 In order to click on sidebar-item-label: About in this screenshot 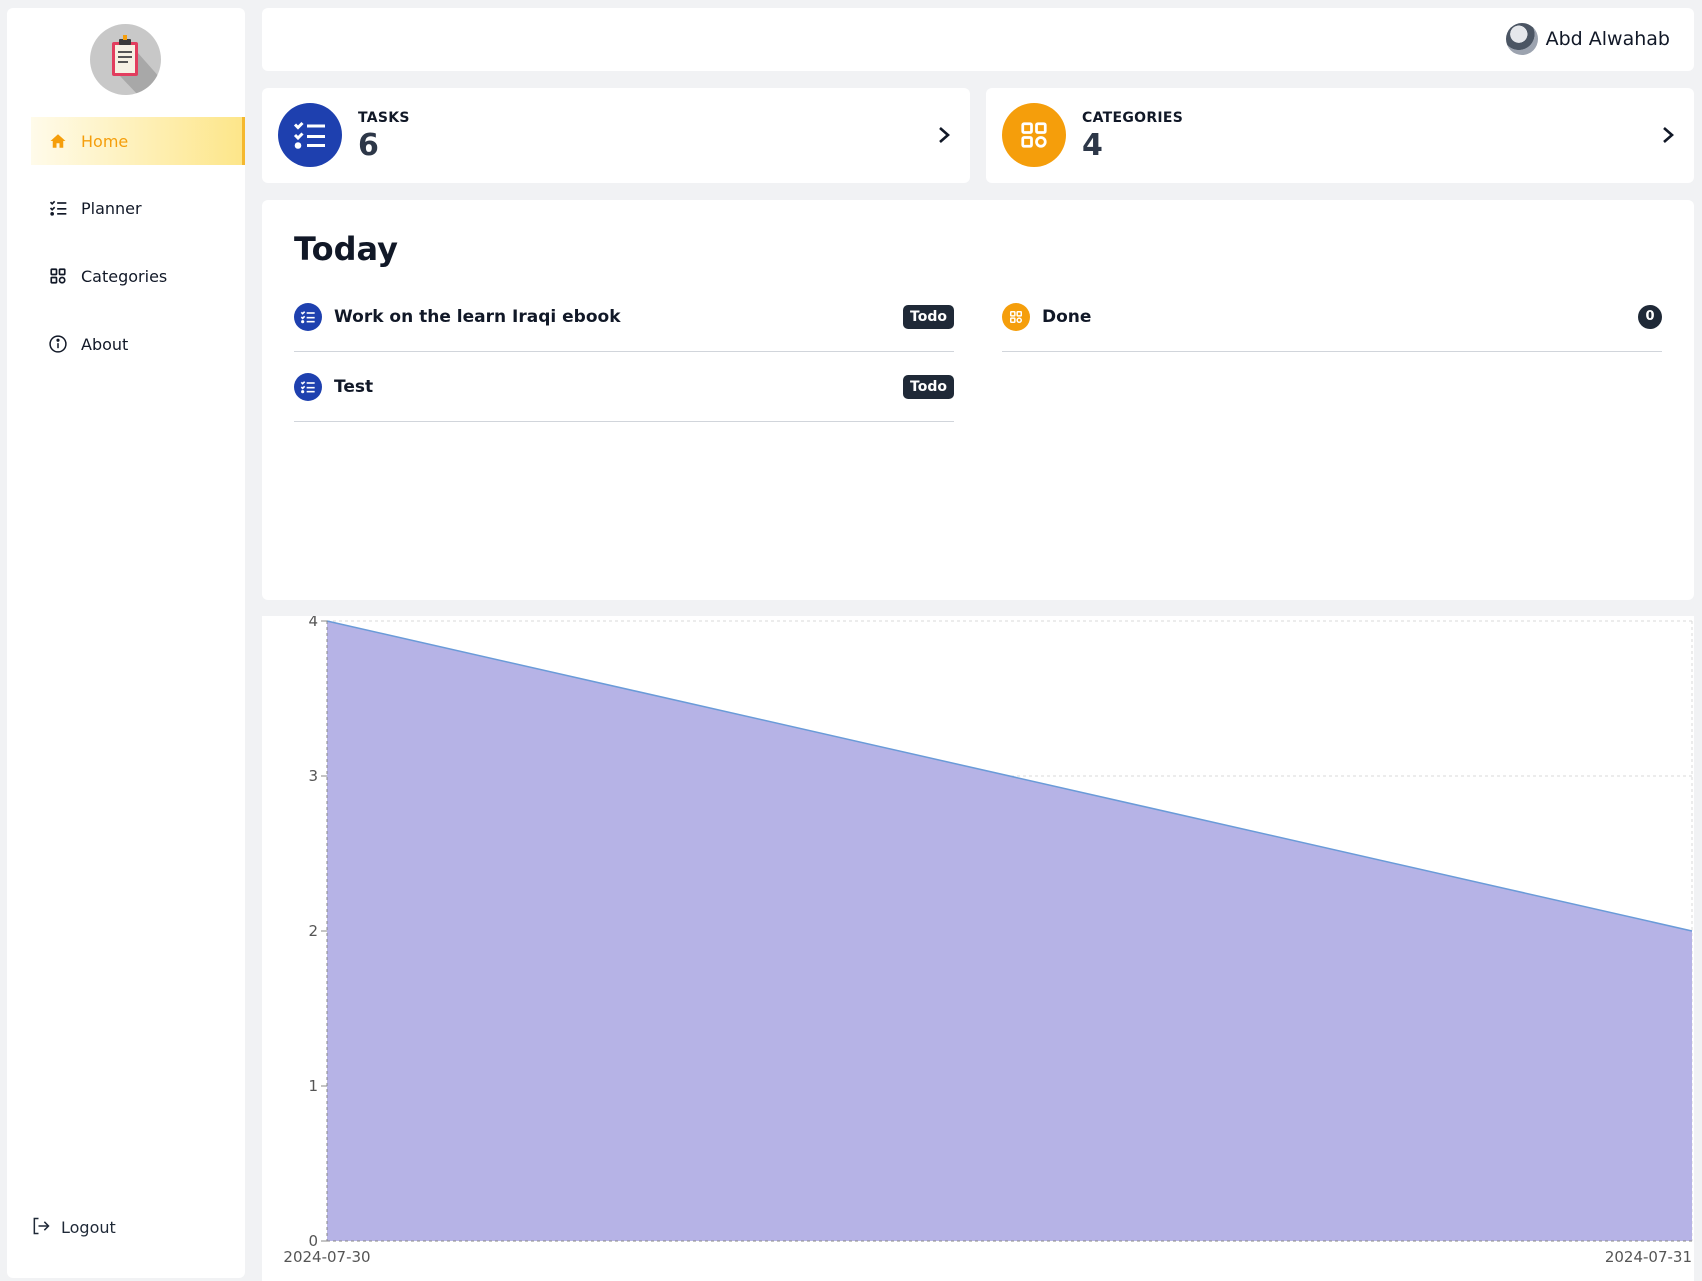, I will do `click(105, 344)`.